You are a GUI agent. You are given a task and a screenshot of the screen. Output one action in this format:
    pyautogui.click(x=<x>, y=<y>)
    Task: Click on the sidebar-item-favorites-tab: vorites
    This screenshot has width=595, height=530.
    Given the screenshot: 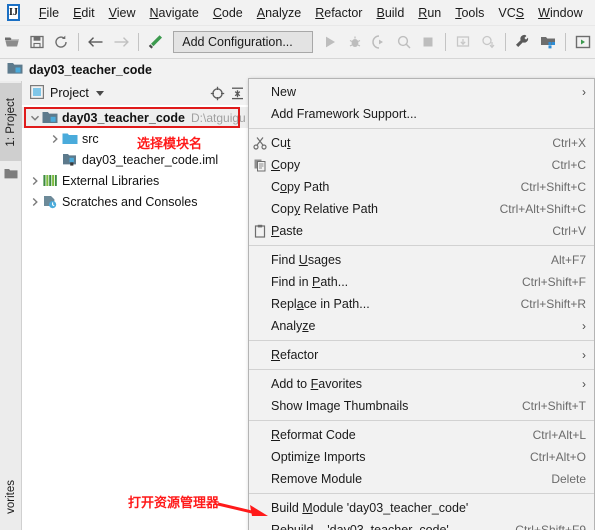 What is the action you would take?
    pyautogui.click(x=11, y=497)
    